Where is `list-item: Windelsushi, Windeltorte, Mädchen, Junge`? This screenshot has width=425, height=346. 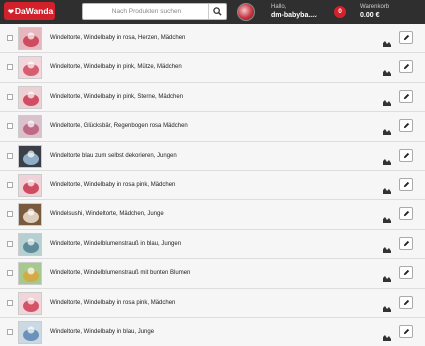 list-item: Windelsushi, Windeltorte, Mädchen, Junge is located at coordinates (212, 215).